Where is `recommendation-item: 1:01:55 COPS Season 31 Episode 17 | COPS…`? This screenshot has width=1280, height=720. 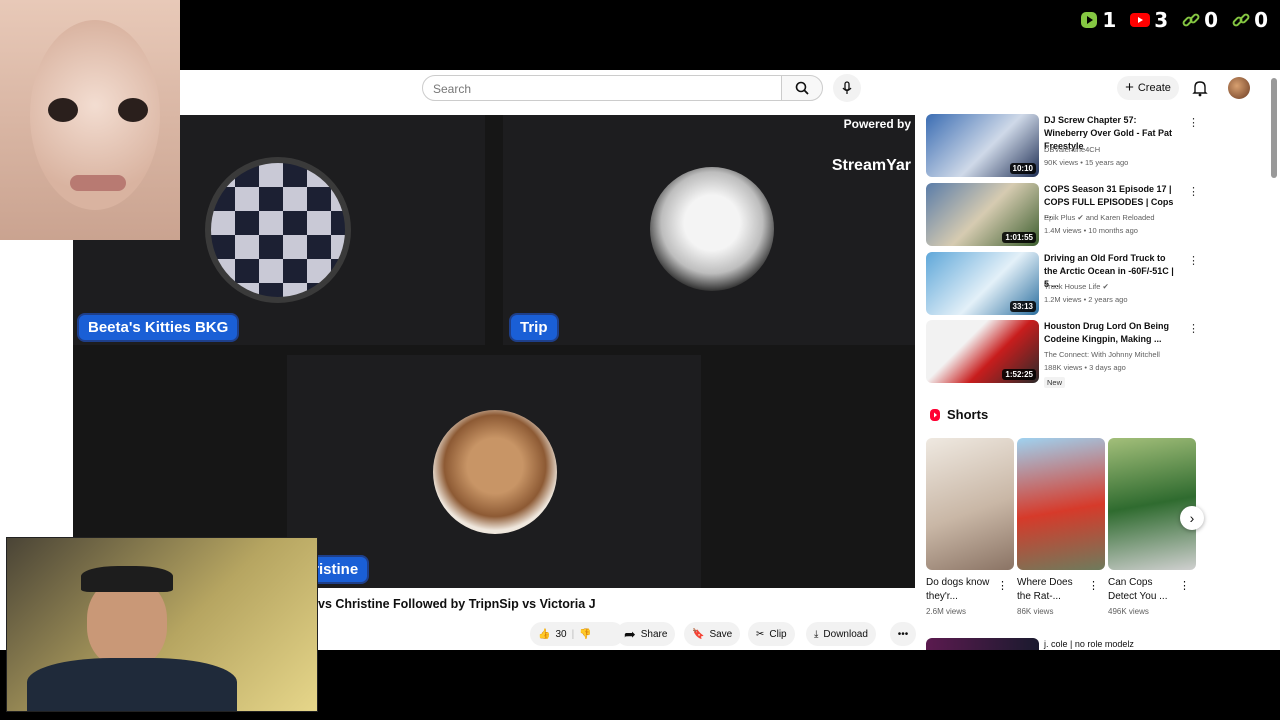 recommendation-item: 1:01:55 COPS Season 31 Episode 17 | COPS… is located at coordinates (1062, 216).